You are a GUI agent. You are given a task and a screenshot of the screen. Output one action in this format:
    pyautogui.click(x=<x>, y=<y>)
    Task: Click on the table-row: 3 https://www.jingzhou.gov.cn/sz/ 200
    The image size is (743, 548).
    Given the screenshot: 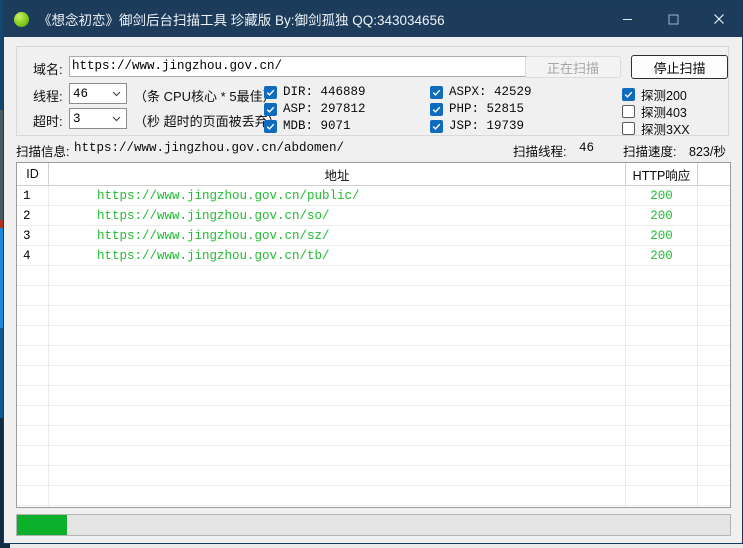 What is the action you would take?
    pyautogui.click(x=373, y=236)
    